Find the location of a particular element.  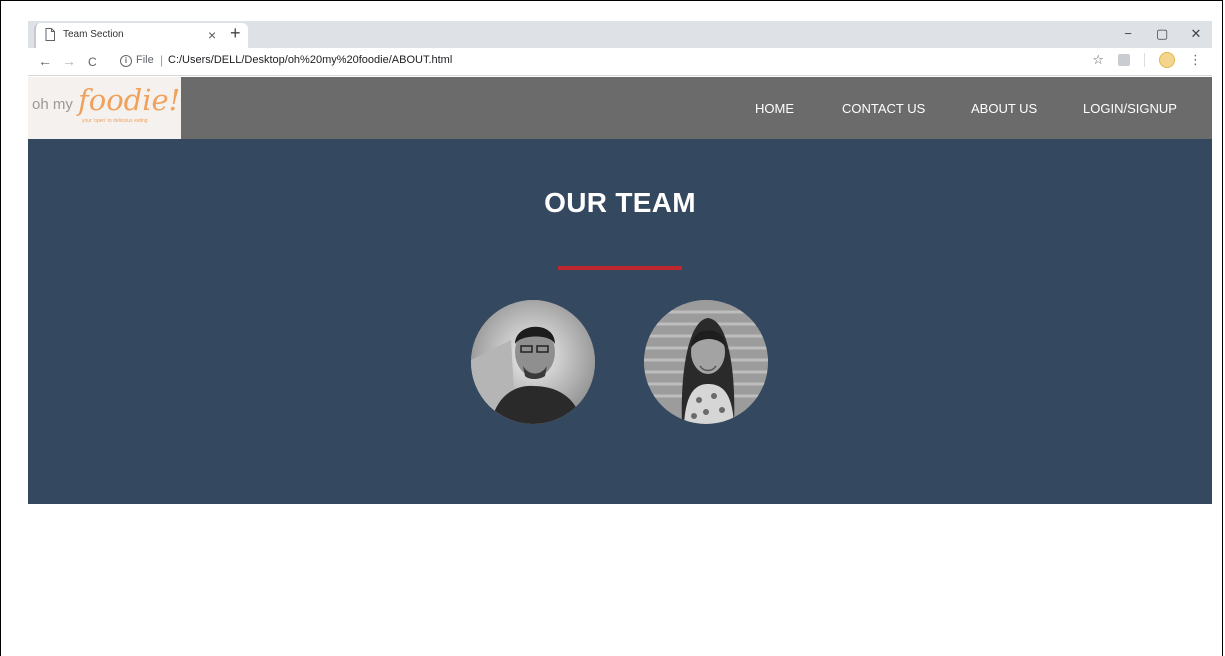

reload-button: C is located at coordinates (92, 62).